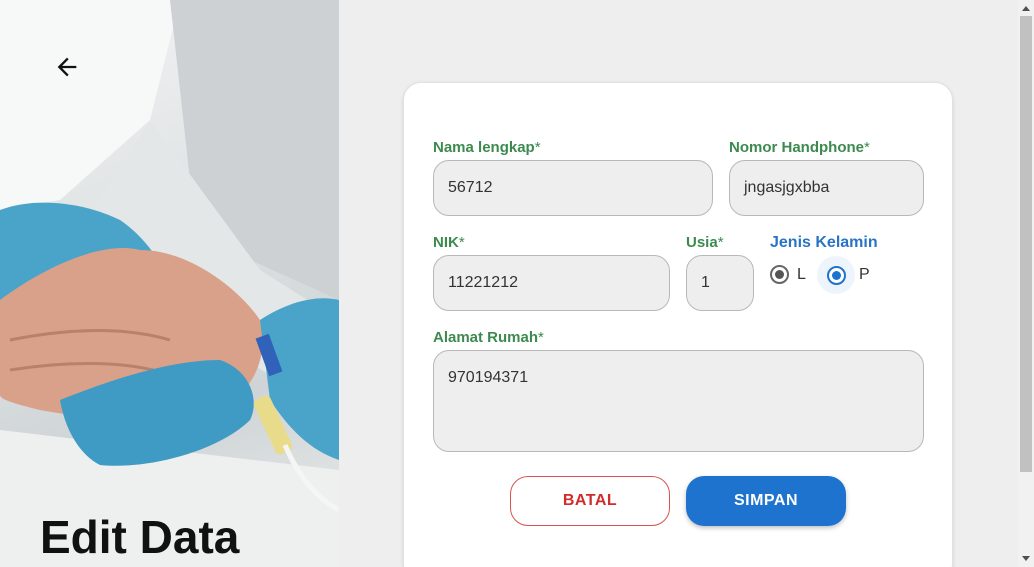  I want to click on radio-l, so click(779, 274).